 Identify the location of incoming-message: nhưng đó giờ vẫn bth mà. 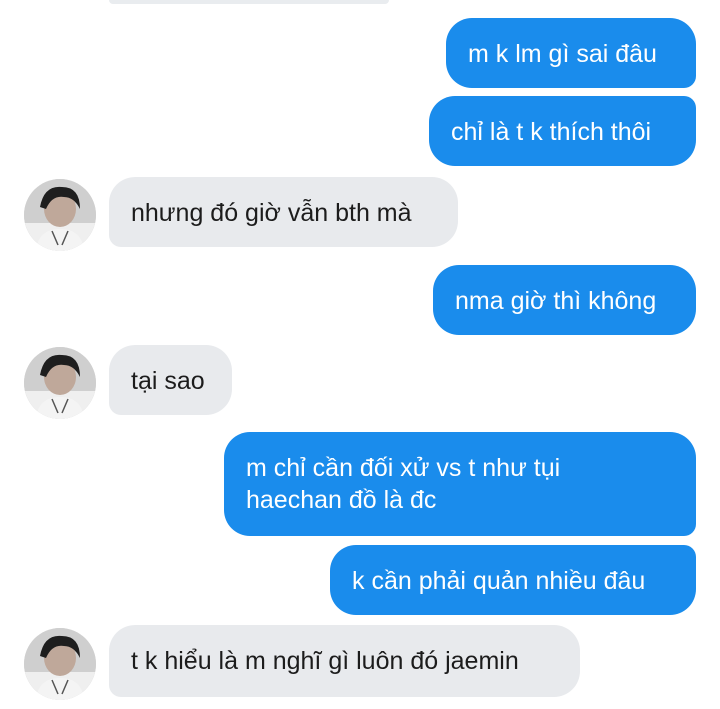
(283, 212).